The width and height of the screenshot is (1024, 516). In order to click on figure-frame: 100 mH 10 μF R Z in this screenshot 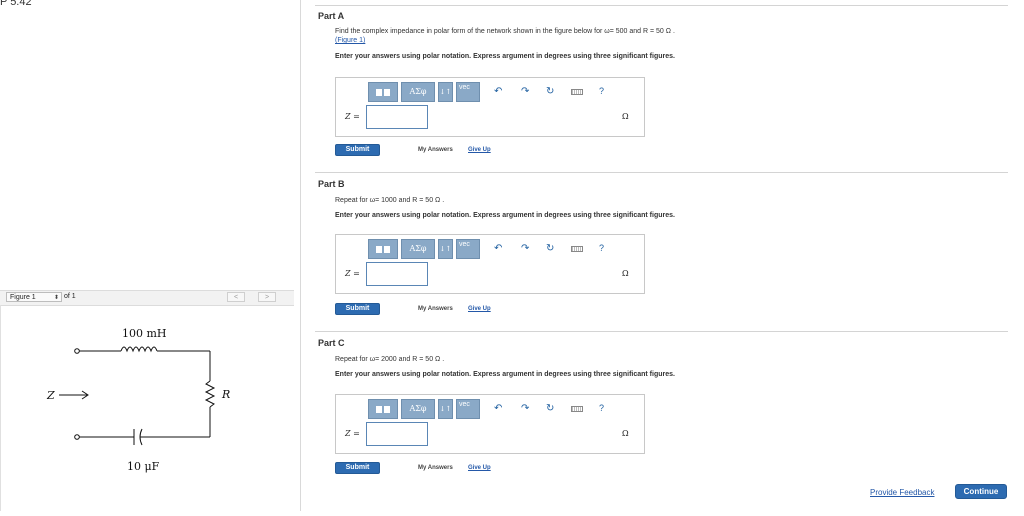, I will do `click(147, 408)`.